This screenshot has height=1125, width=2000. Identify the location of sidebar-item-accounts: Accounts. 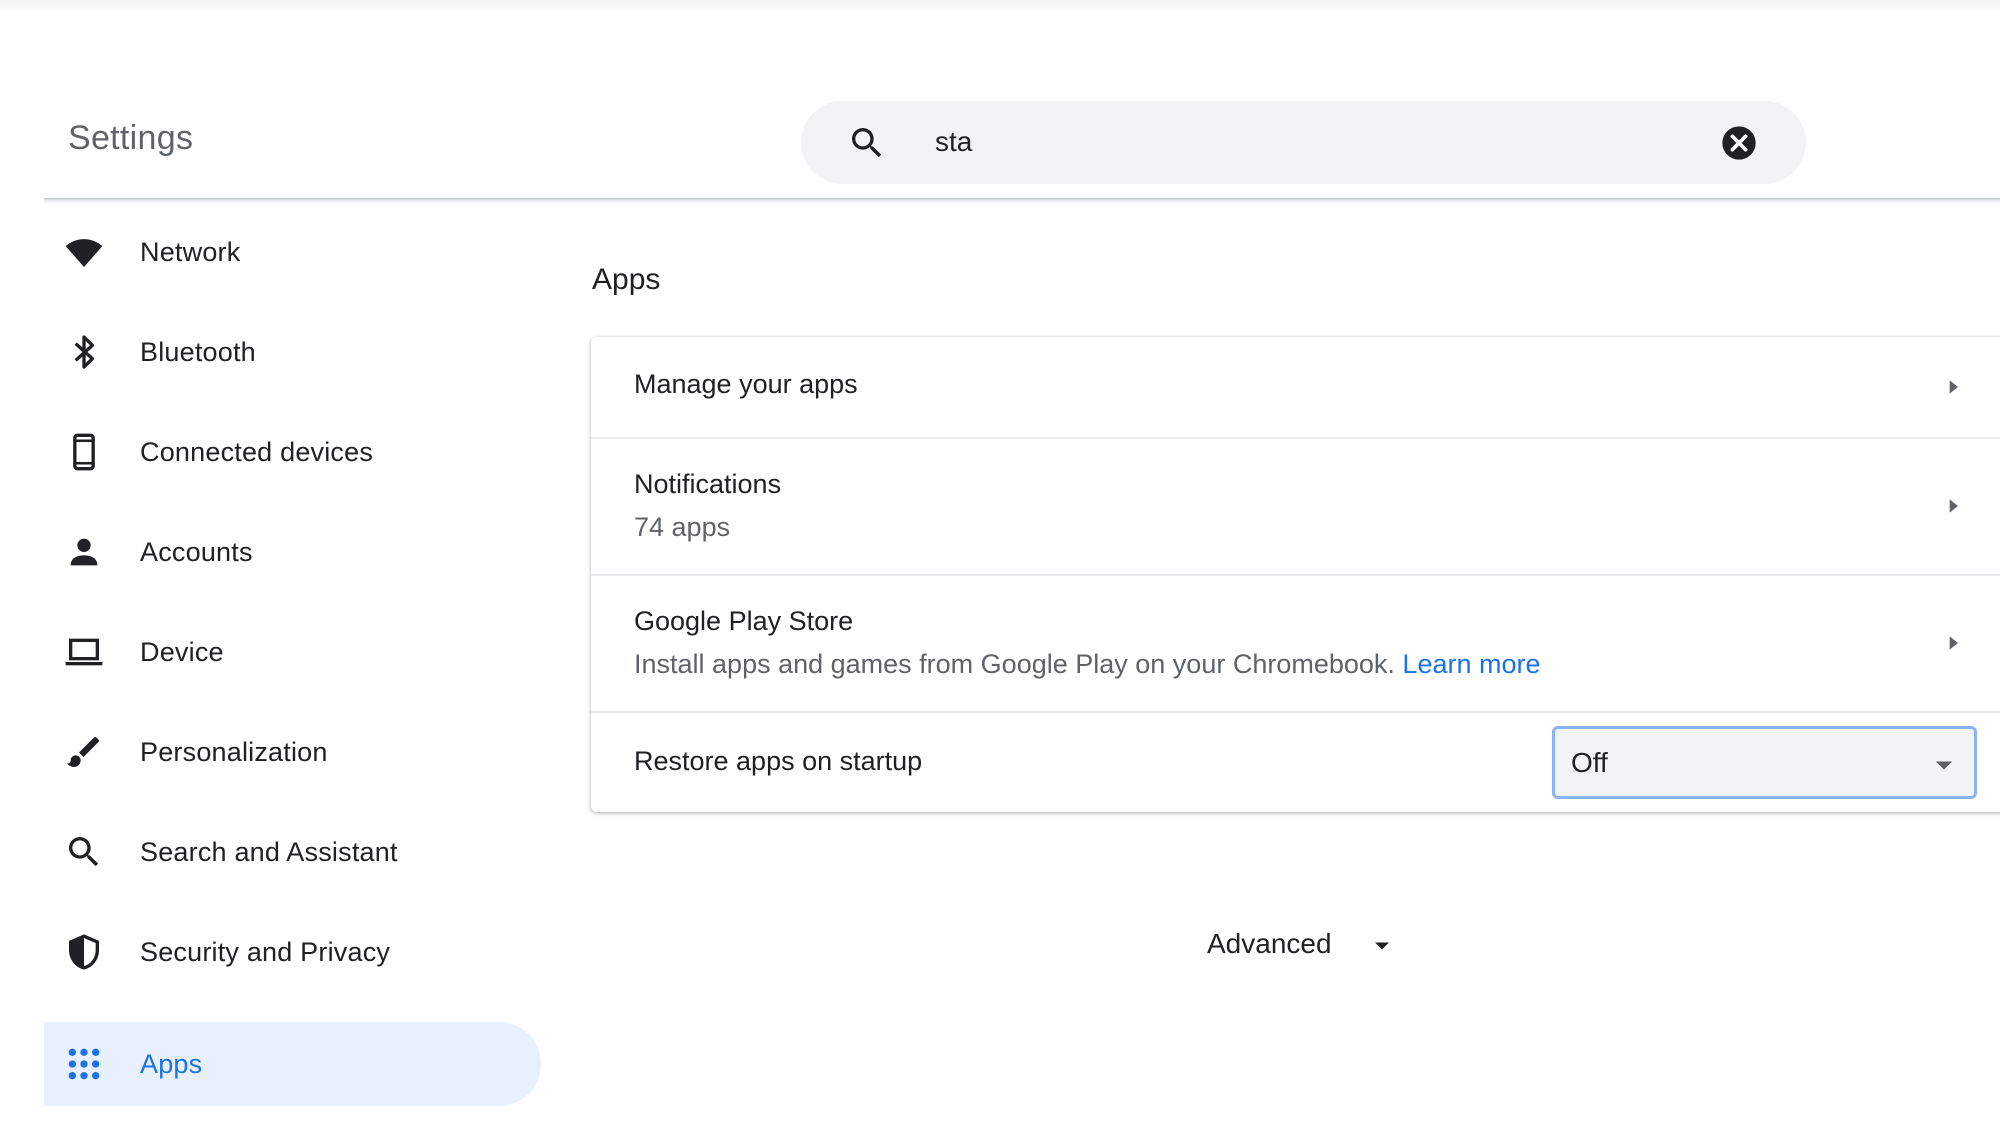
(292, 552).